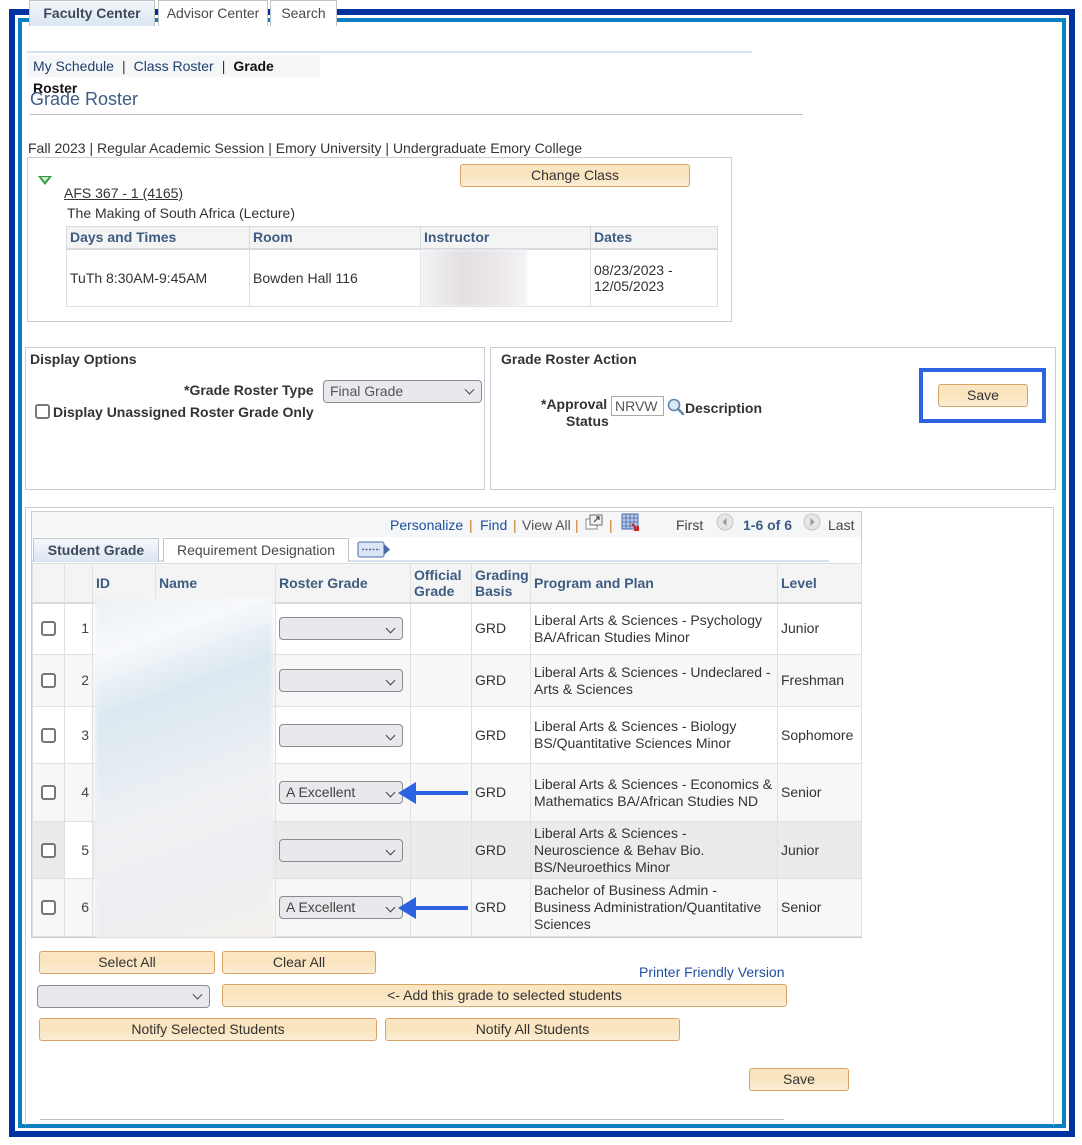  I want to click on notify-selected-button: Notify Selected Students, so click(208, 1029).